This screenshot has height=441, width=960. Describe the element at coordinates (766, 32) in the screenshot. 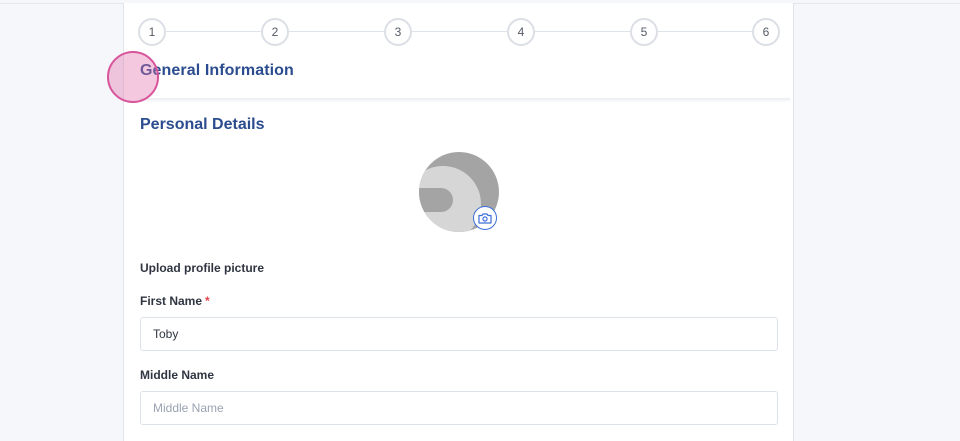

I see `step-6: 6` at that location.